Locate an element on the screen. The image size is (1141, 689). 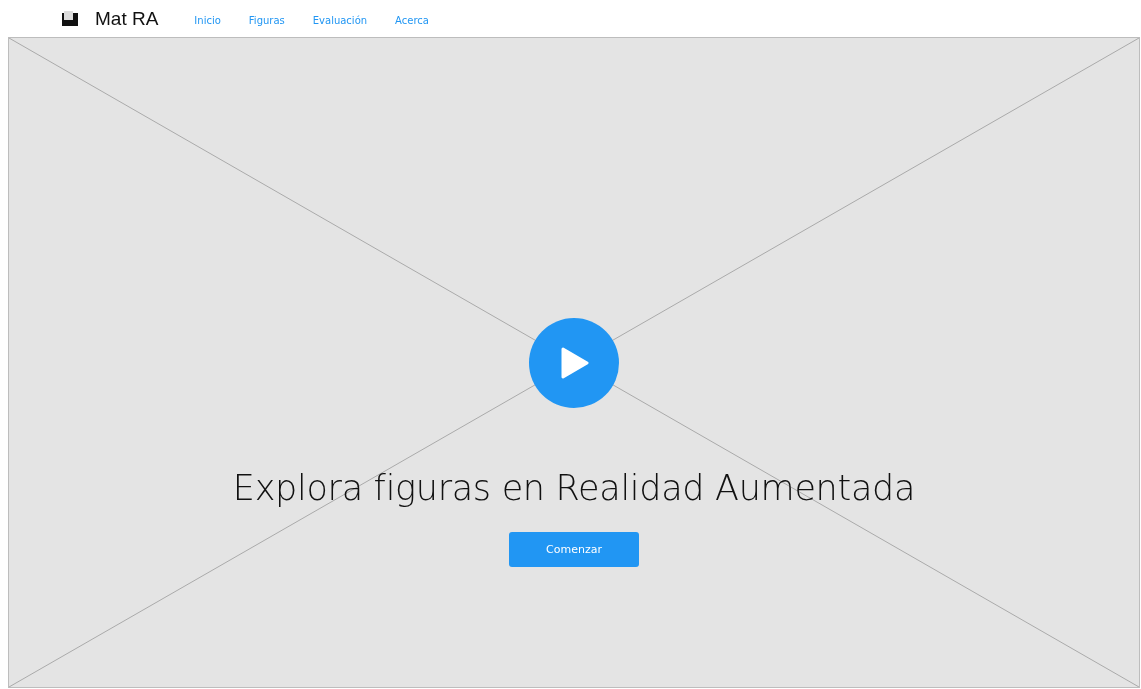
nav-link: Figuras is located at coordinates (266, 20).